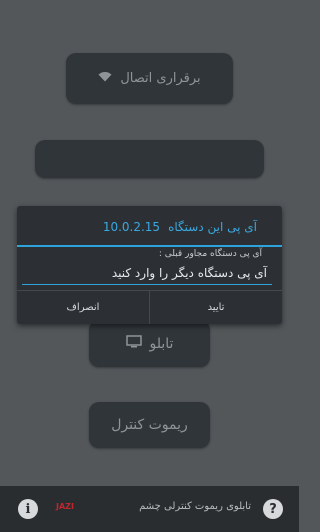  What do you see at coordinates (133, 343) in the screenshot?
I see `monitor-icon` at bounding box center [133, 343].